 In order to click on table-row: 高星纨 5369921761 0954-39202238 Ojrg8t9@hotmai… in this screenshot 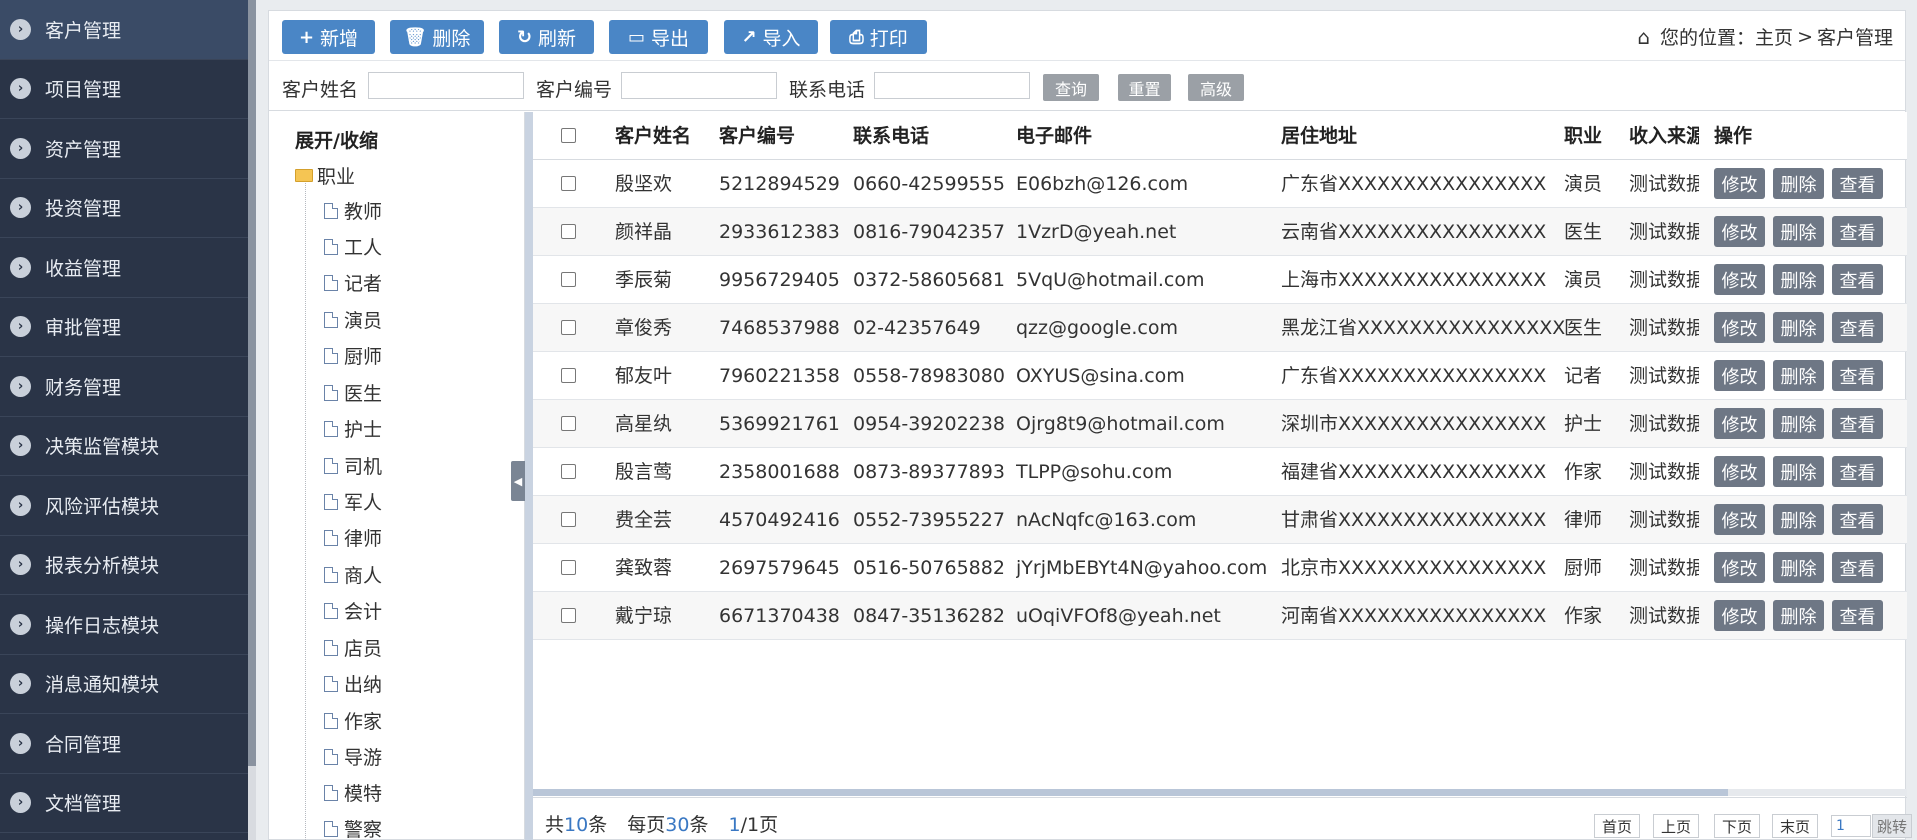, I will do `click(1220, 424)`.